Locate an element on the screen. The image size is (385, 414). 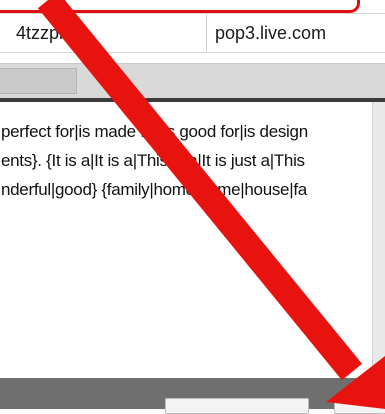
scrollbar-thumb is located at coordinates (38, 81).